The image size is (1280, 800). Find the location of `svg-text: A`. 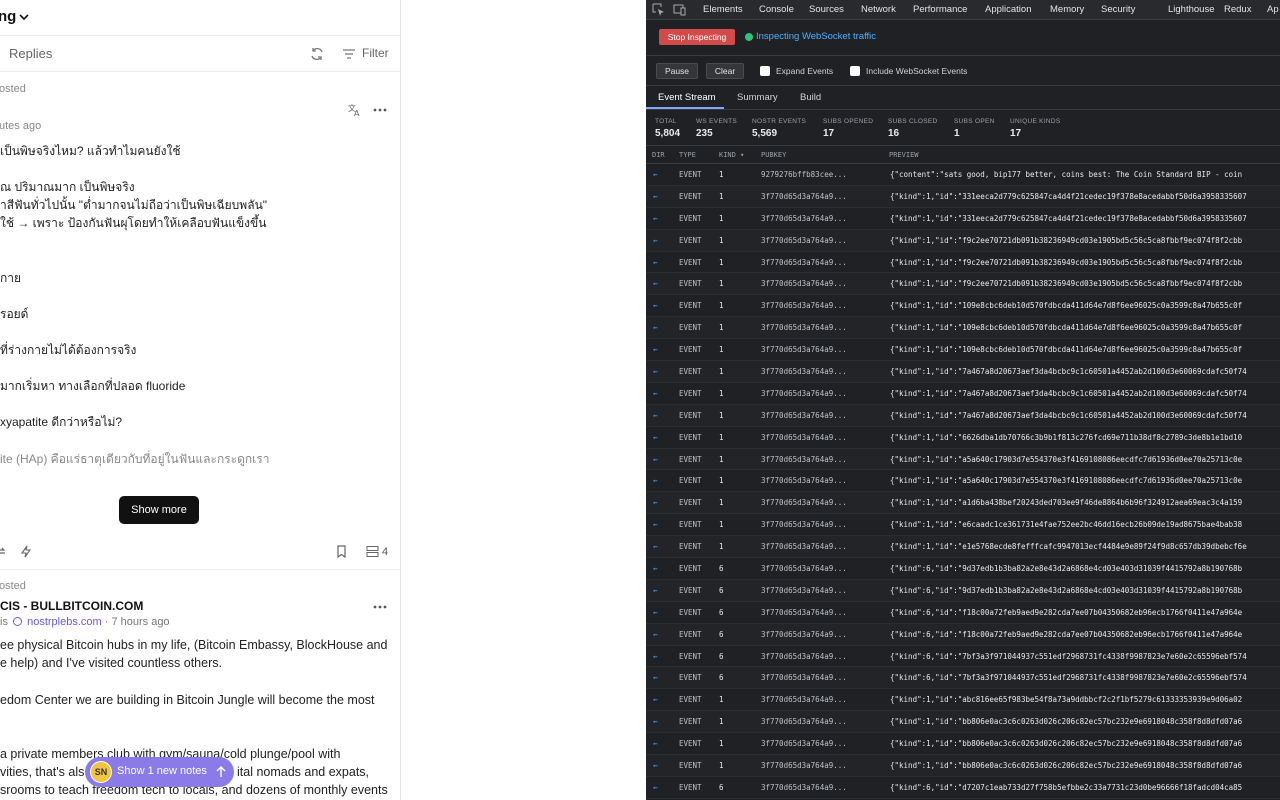

svg-text: A is located at coordinates (357, 113).